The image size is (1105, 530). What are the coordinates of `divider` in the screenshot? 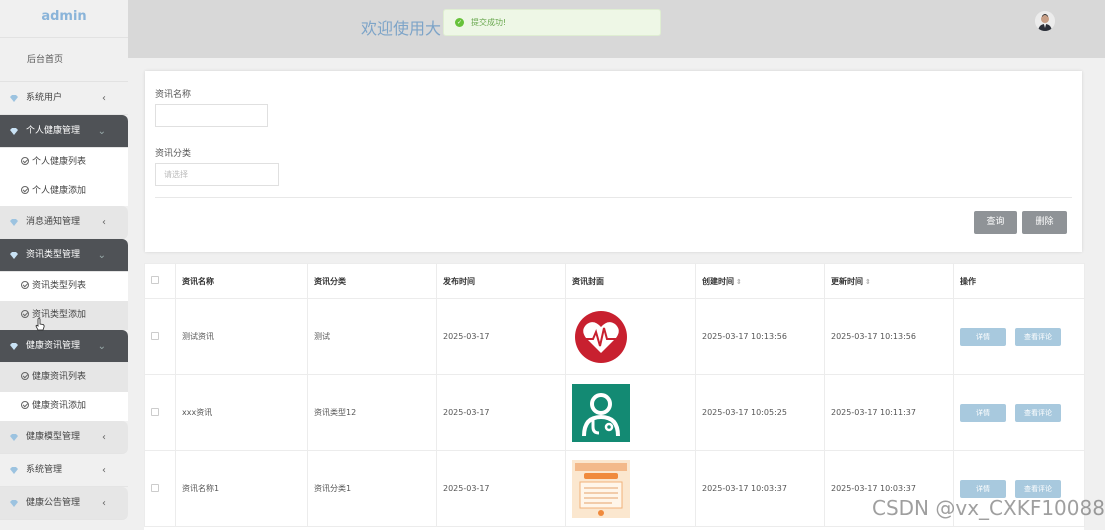 It's located at (613, 197).